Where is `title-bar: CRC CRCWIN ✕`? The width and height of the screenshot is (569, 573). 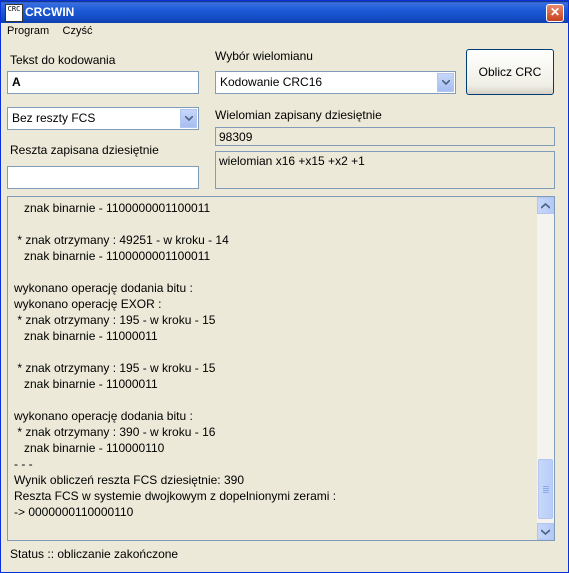
title-bar: CRC CRCWIN ✕ is located at coordinates (284, 12).